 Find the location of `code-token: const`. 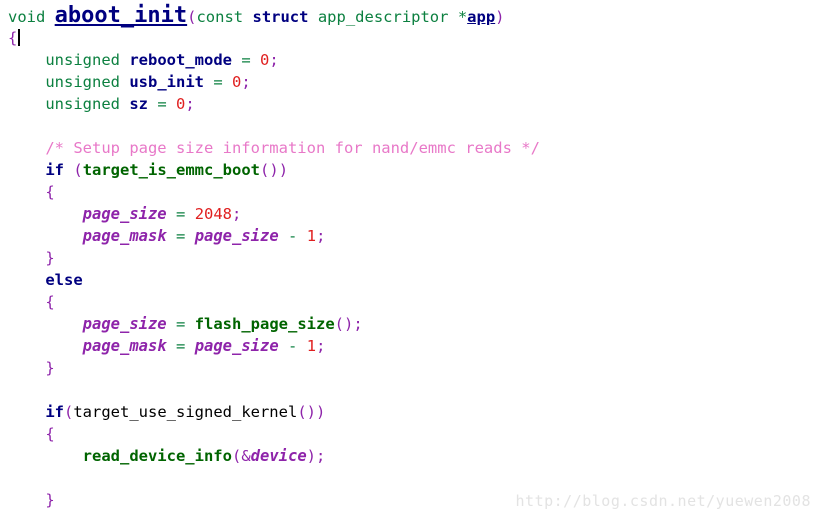

code-token: const is located at coordinates (220, 17).